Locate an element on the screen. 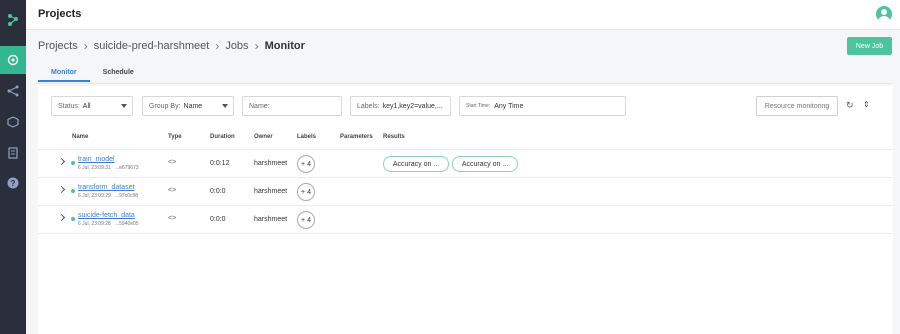 The width and height of the screenshot is (900, 334). status-filter-value: All is located at coordinates (86, 106).